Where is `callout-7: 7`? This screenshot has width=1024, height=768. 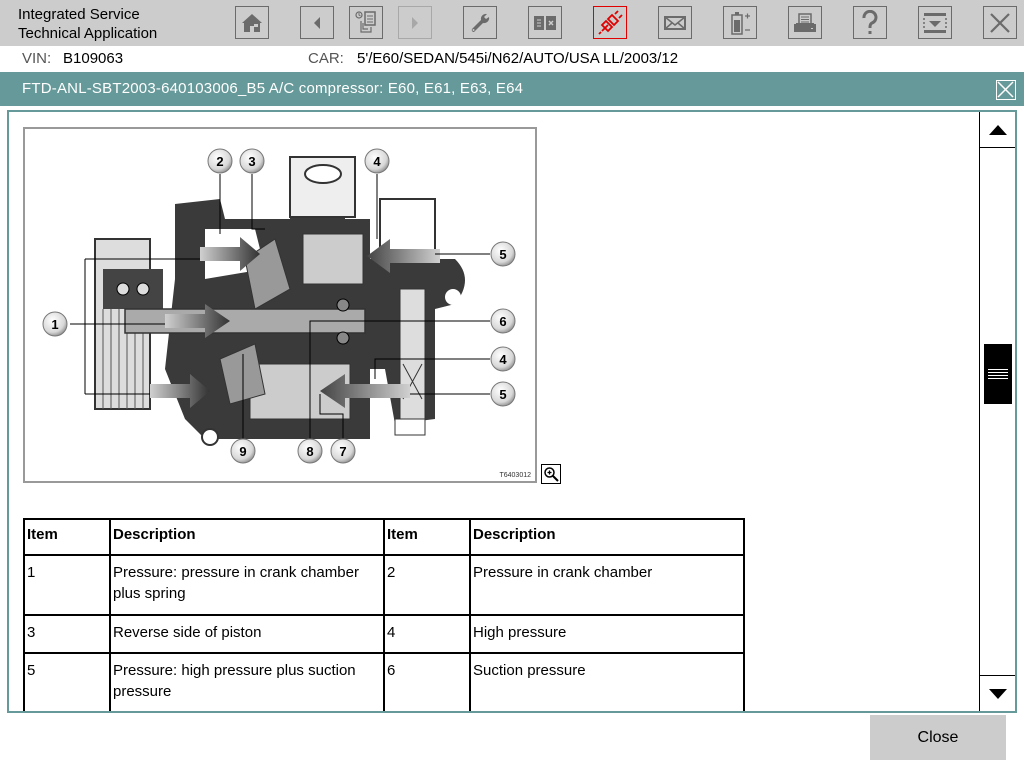
callout-7: 7 is located at coordinates (343, 451).